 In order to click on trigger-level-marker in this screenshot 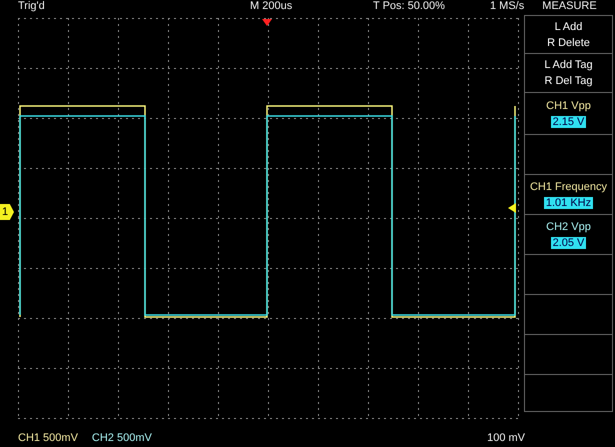, I will do `click(512, 208)`.